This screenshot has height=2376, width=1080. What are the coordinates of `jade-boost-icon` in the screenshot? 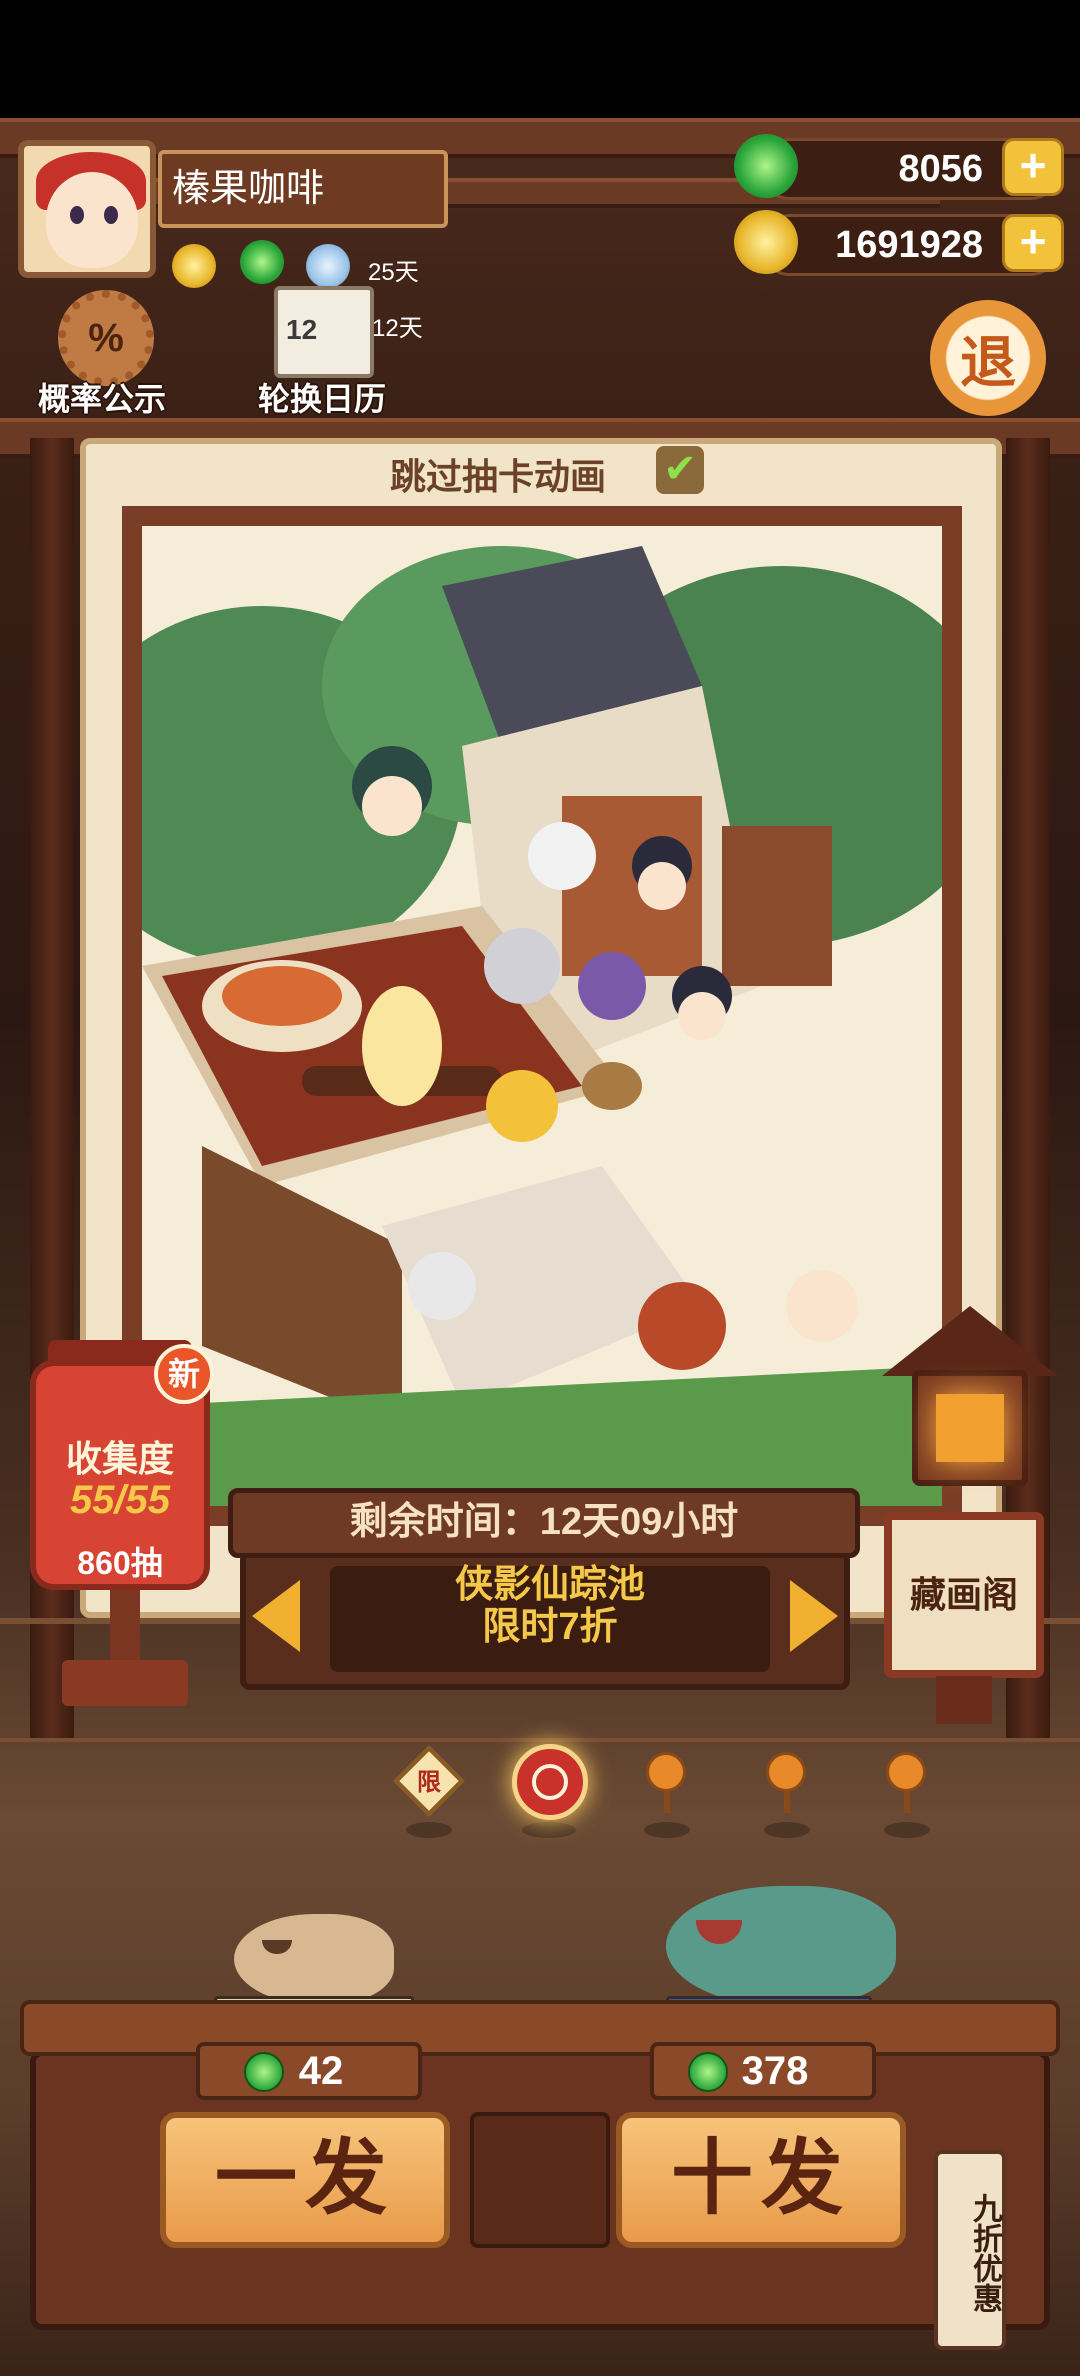 It's located at (262, 262).